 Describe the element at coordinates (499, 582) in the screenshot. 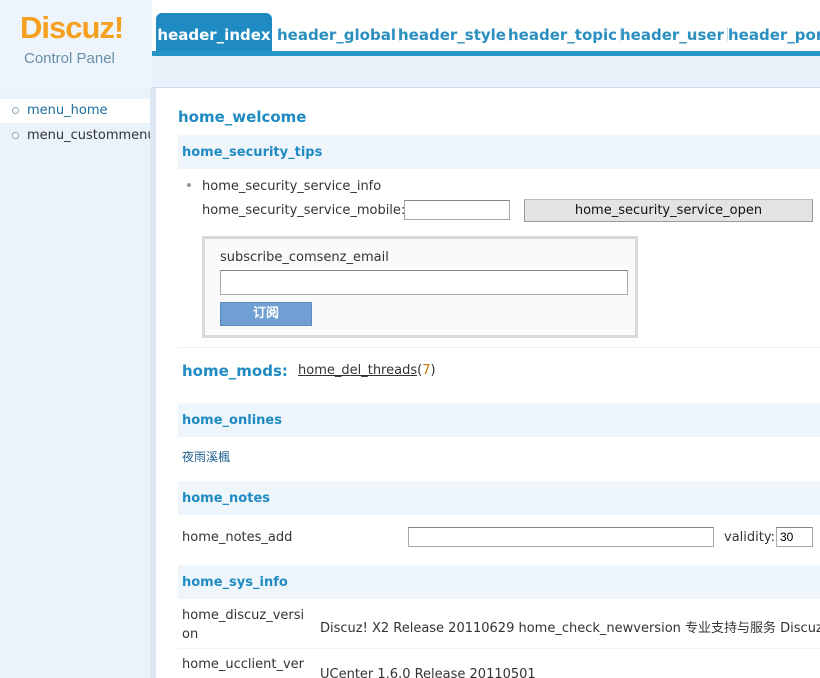

I see `section-header-sys-info: home_sys_info` at that location.